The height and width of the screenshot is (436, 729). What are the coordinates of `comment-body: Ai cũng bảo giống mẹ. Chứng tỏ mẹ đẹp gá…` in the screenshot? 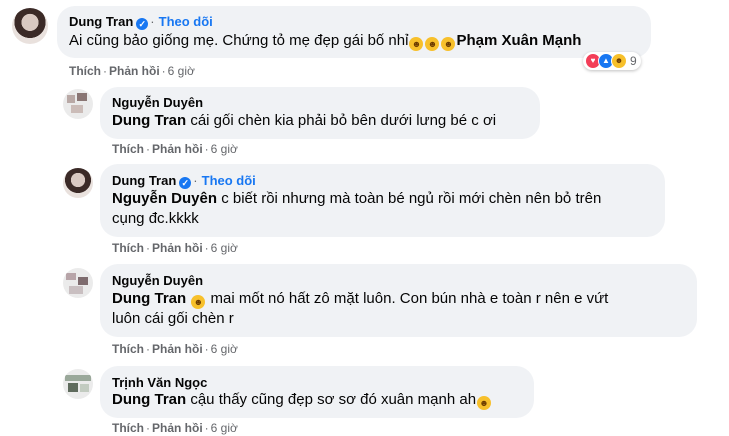 It's located at (239, 40).